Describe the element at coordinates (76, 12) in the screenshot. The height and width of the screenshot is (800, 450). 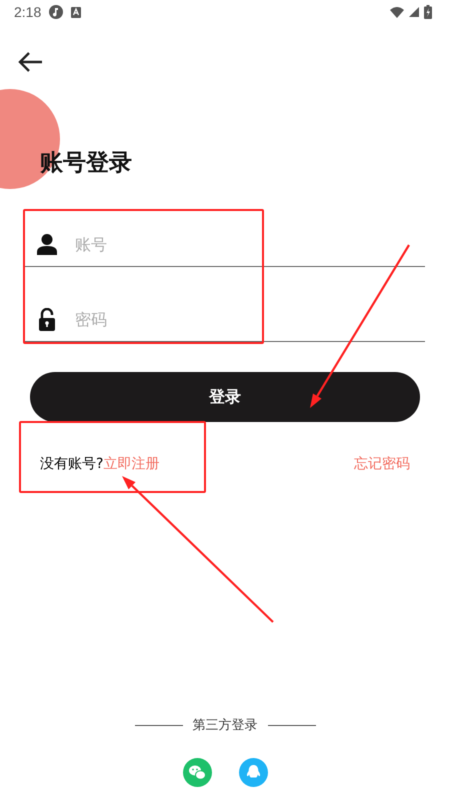
I see `keyboard-icon` at that location.